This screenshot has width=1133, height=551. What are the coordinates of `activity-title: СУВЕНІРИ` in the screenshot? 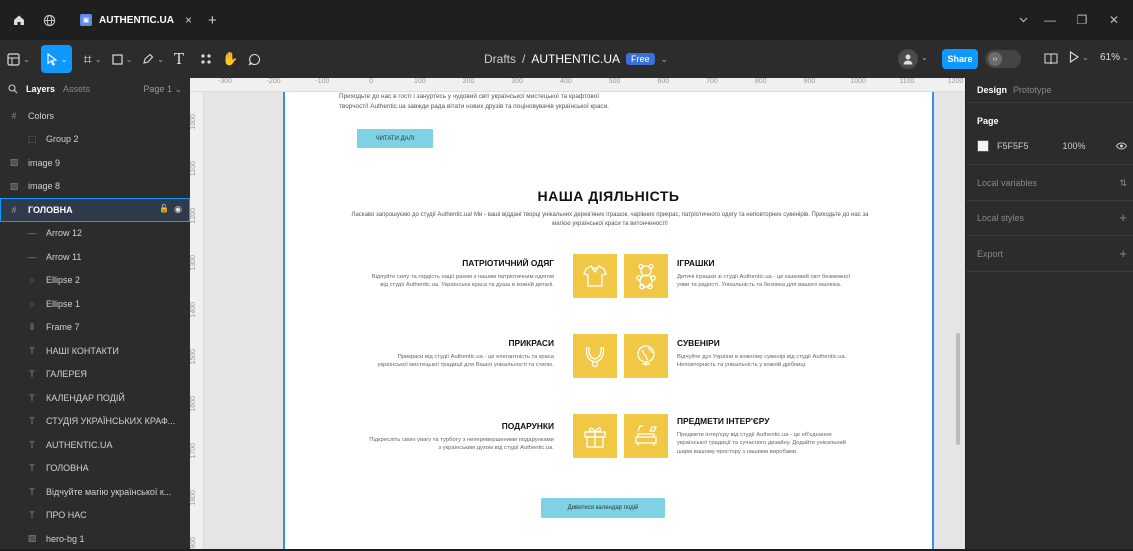 It's located at (698, 343).